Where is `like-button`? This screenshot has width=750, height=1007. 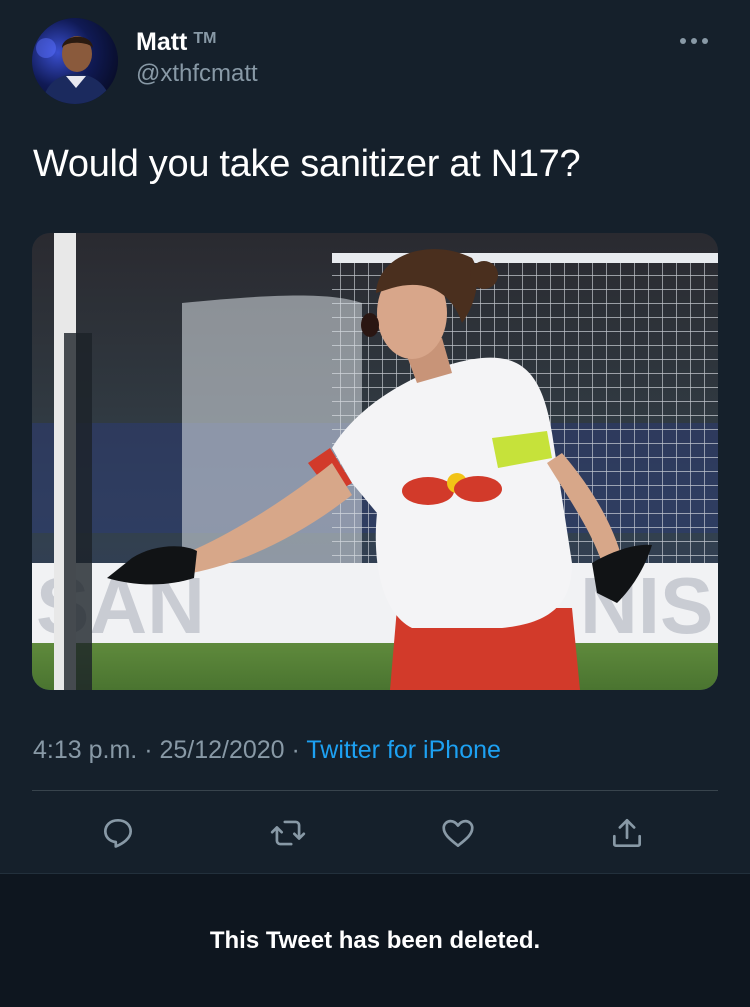
like-button is located at coordinates (458, 833).